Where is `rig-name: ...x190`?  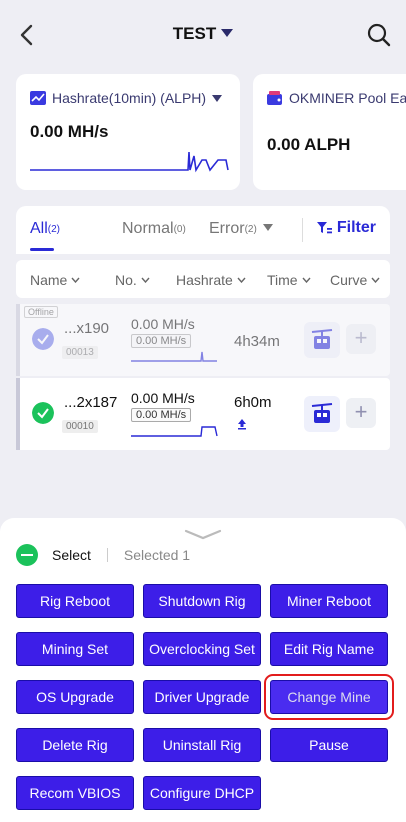 rig-name: ...x190 is located at coordinates (87, 328).